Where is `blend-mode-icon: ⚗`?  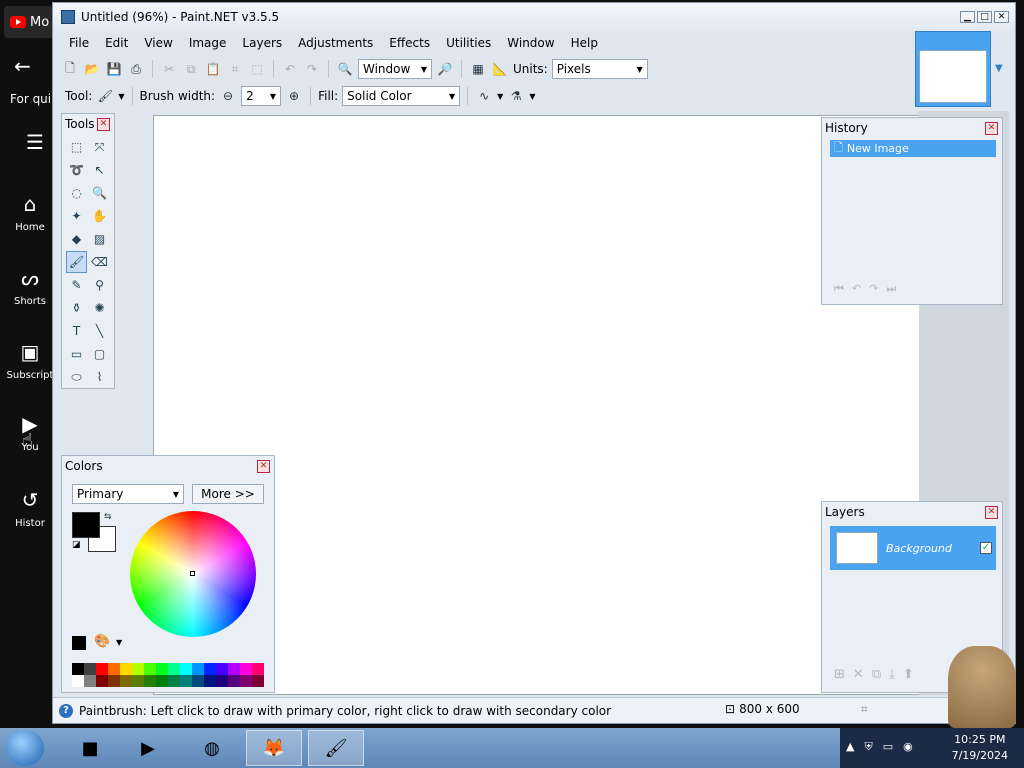 blend-mode-icon: ⚗ is located at coordinates (516, 96).